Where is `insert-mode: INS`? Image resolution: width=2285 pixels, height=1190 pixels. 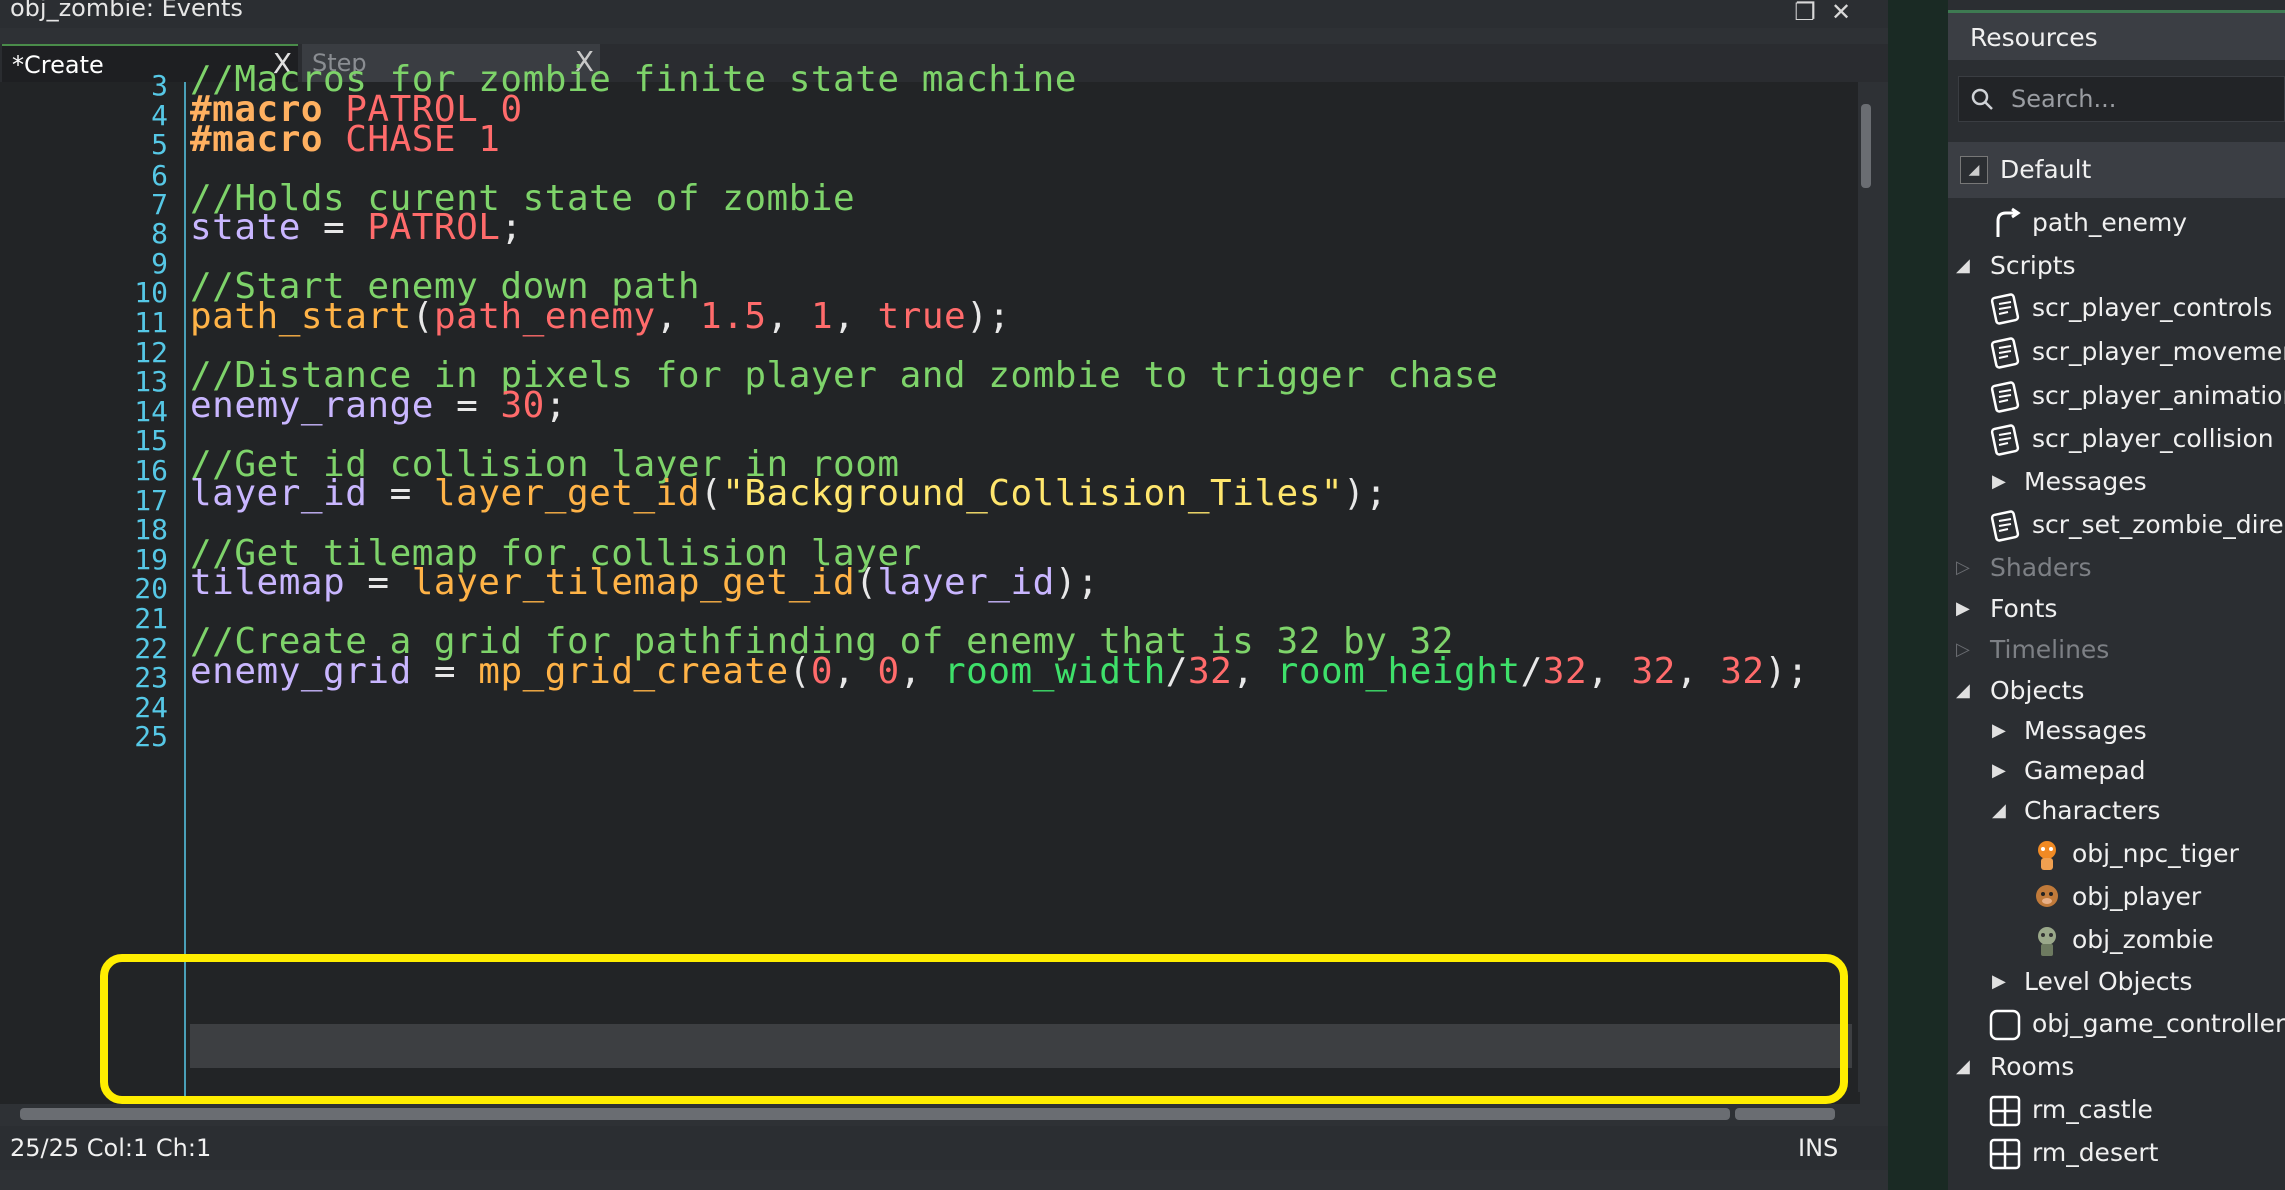
insert-mode: INS is located at coordinates (1818, 1148).